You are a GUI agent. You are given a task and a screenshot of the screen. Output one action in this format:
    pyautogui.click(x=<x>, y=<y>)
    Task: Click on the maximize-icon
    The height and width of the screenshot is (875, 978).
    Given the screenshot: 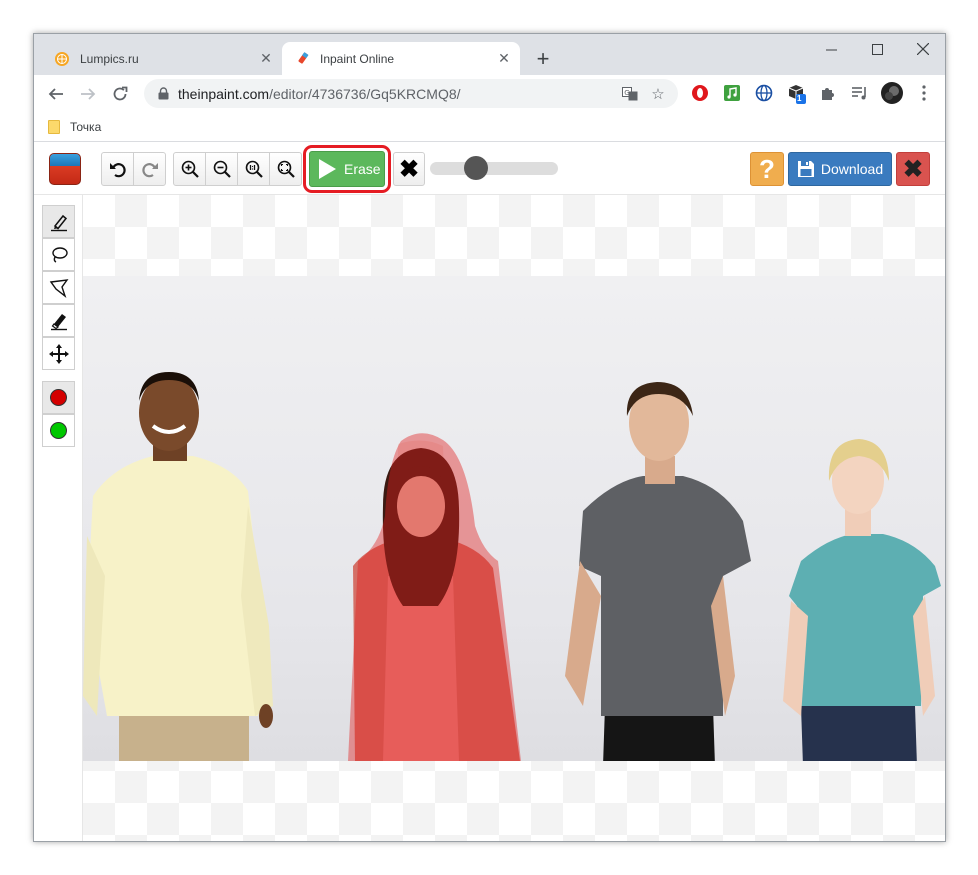 What is the action you would take?
    pyautogui.click(x=877, y=49)
    